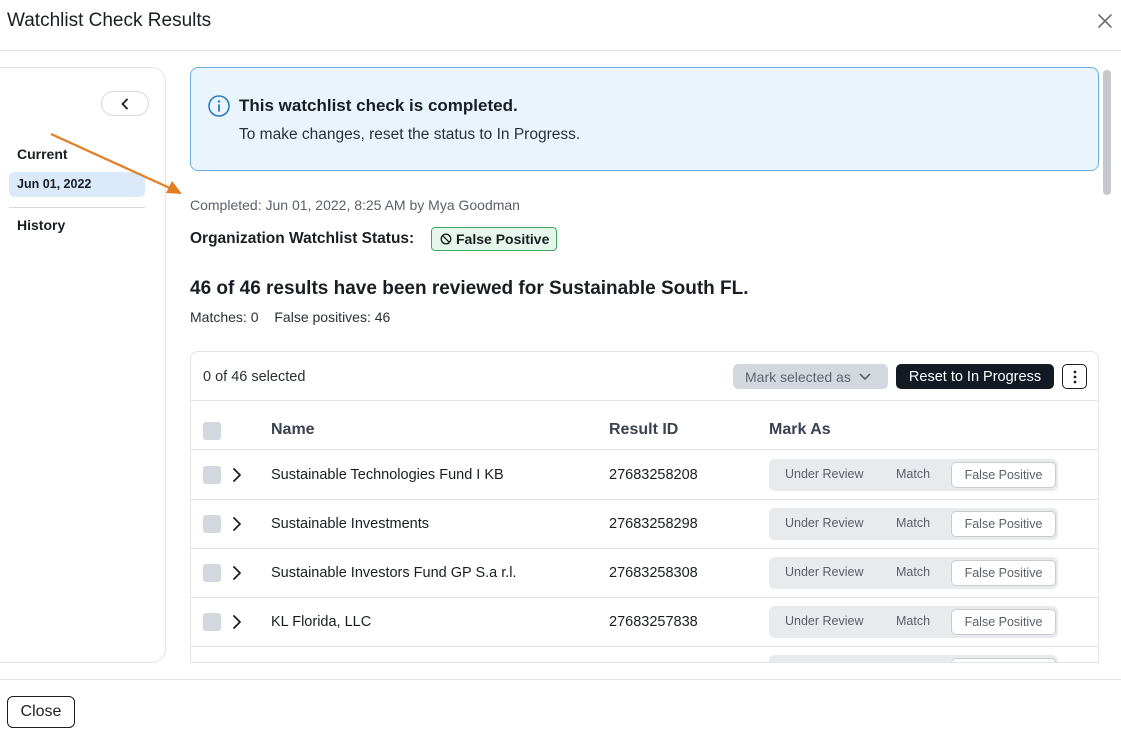 The image size is (1121, 735). I want to click on scrollbar-thumb, so click(1107, 132).